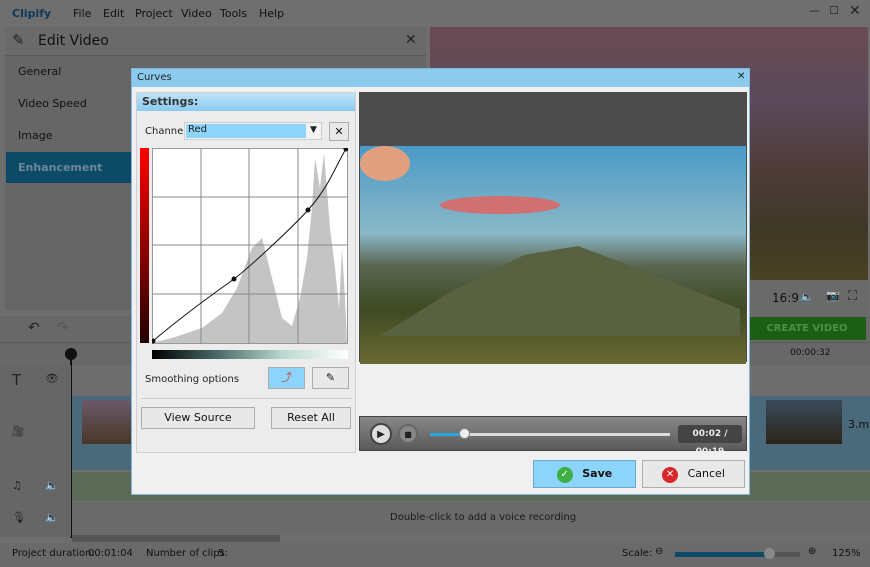 The image size is (870, 567). What do you see at coordinates (52, 485) in the screenshot?
I see `music-volume-icon: 🔈` at bounding box center [52, 485].